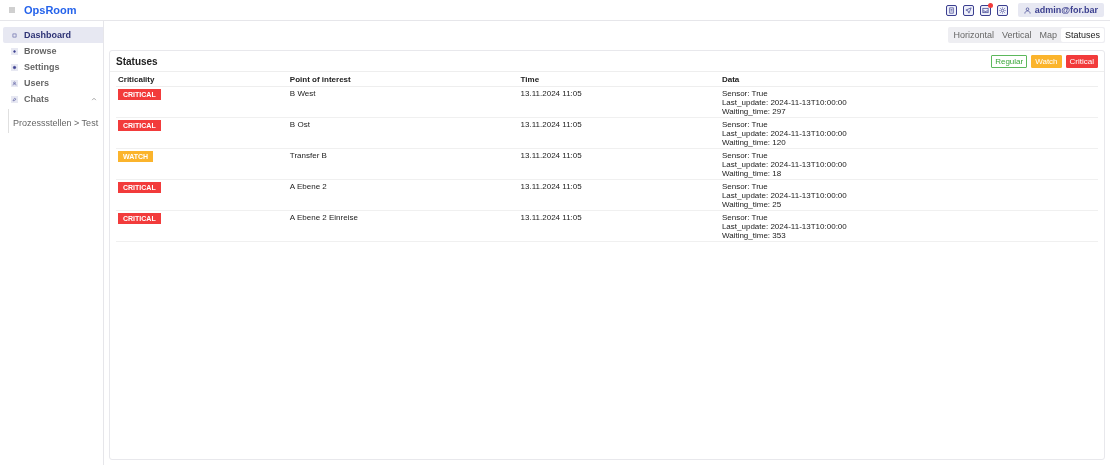 The image size is (1110, 465). What do you see at coordinates (56, 123) in the screenshot?
I see `sidebar-subitem: Prozessstellen > Test` at bounding box center [56, 123].